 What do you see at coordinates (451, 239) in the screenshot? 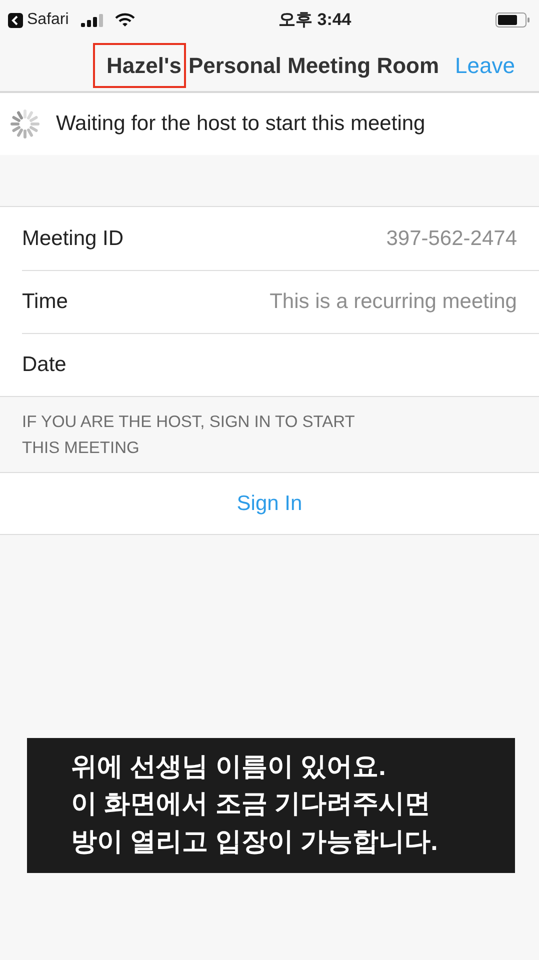
I see `detail-value: 397-562-2474` at bounding box center [451, 239].